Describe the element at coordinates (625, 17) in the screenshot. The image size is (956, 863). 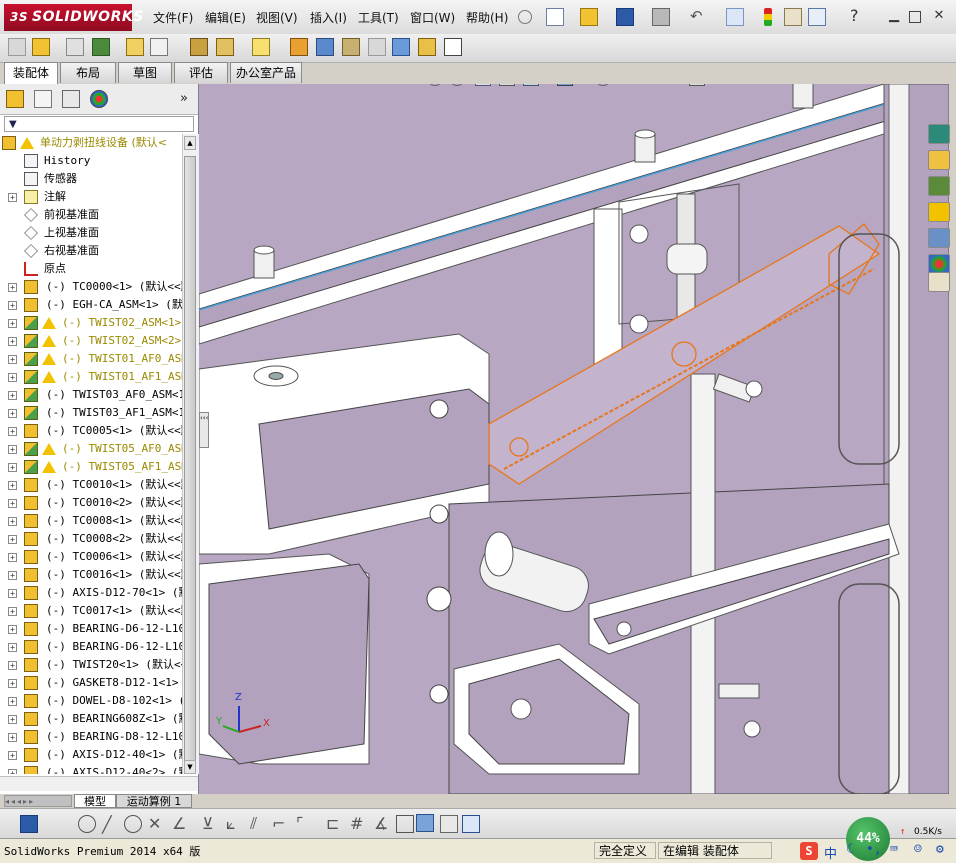
I see `save-icon` at that location.